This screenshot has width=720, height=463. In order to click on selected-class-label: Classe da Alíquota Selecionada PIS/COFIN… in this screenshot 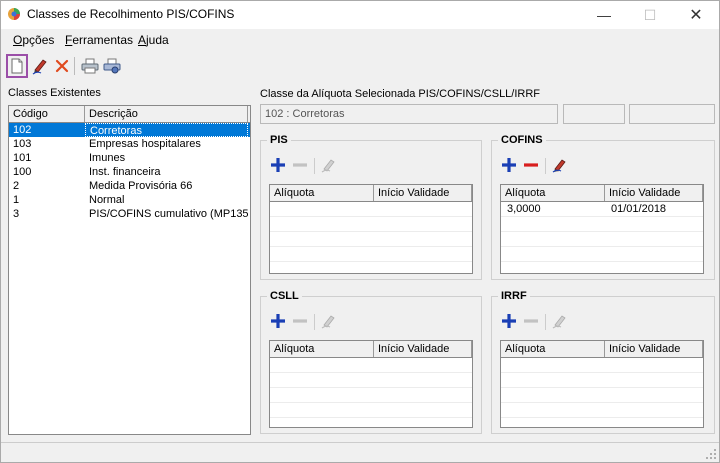, I will do `click(400, 94)`.